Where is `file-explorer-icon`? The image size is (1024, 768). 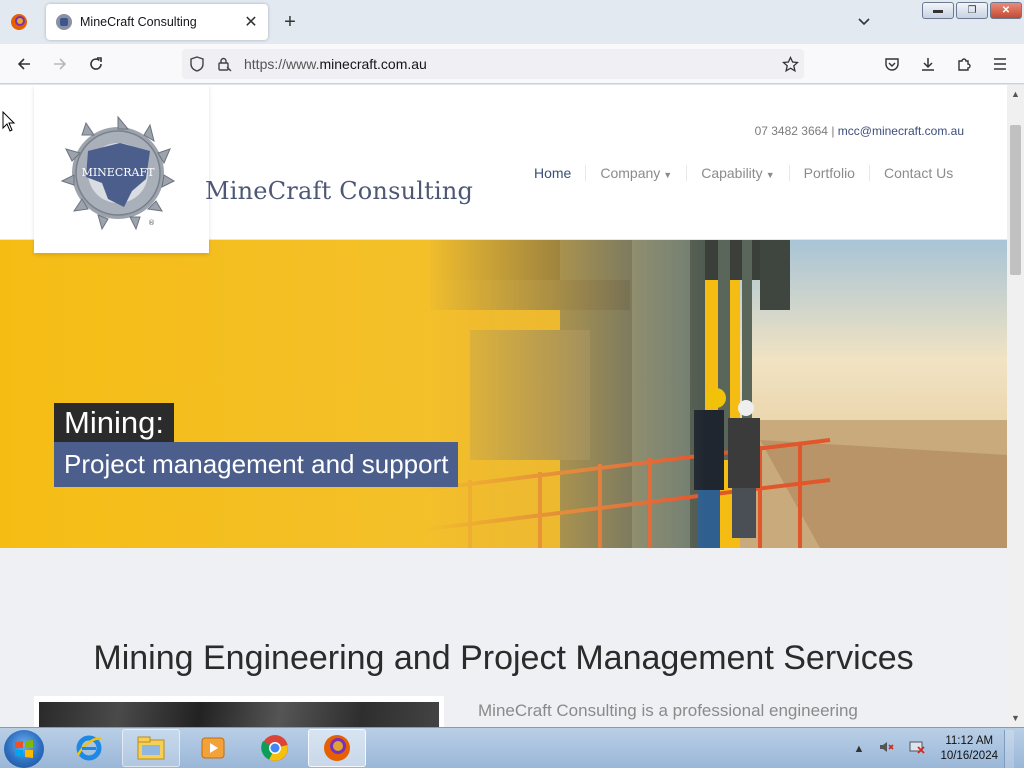 file-explorer-icon is located at coordinates (151, 748).